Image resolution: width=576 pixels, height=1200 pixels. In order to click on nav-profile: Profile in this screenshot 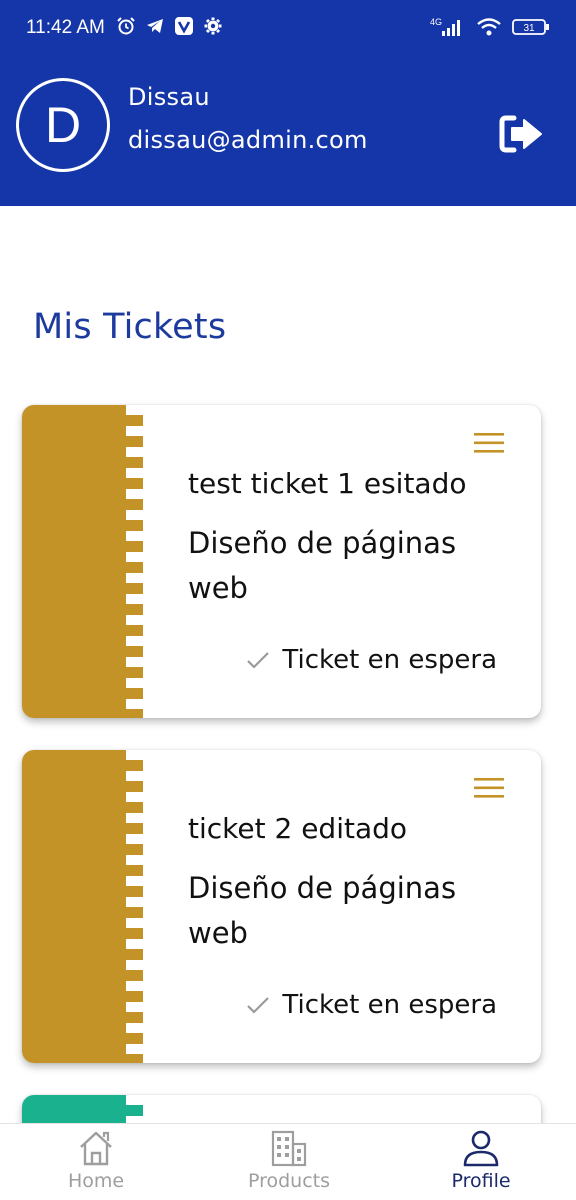, I will do `click(481, 1160)`.